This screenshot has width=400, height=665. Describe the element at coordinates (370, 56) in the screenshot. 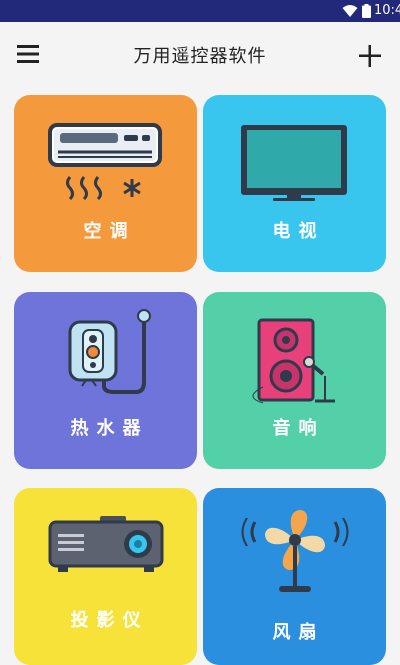

I see `add-icon` at that location.